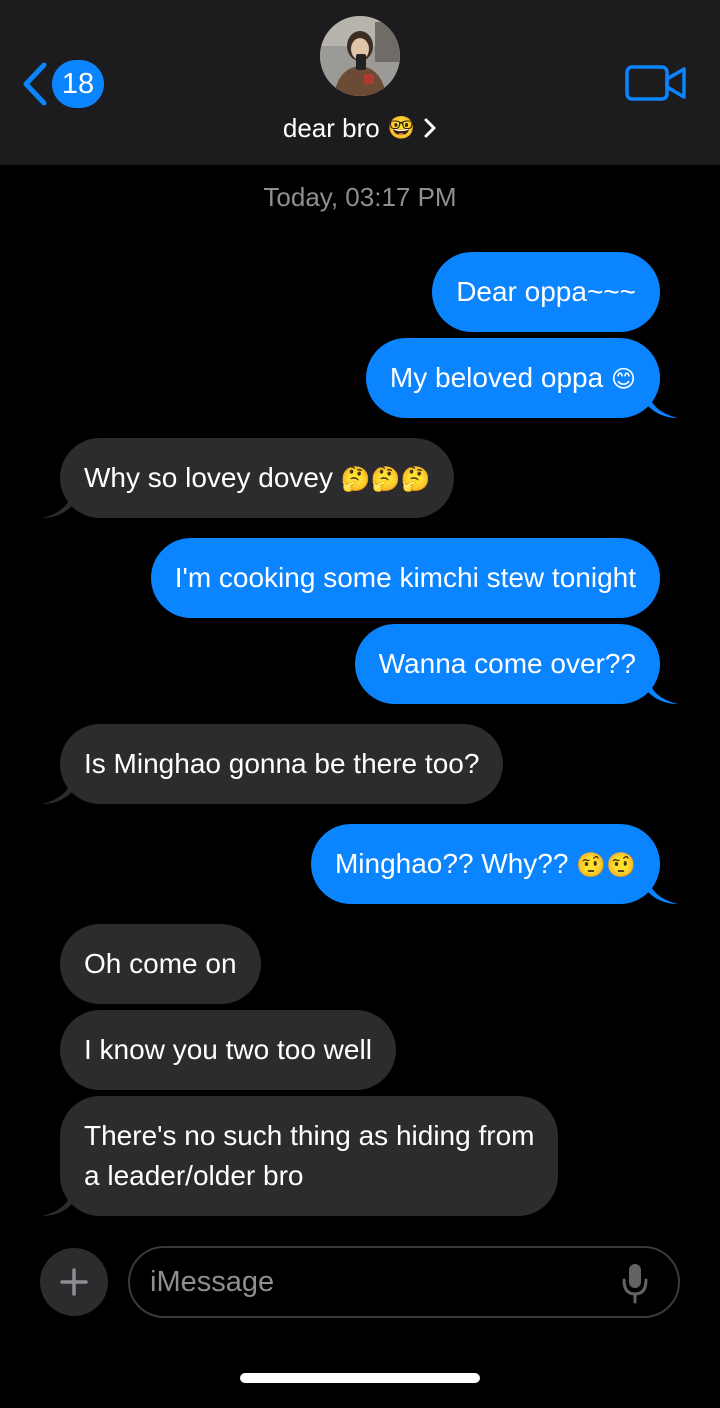  I want to click on message-text: Minghao?? Why??, so click(451, 863).